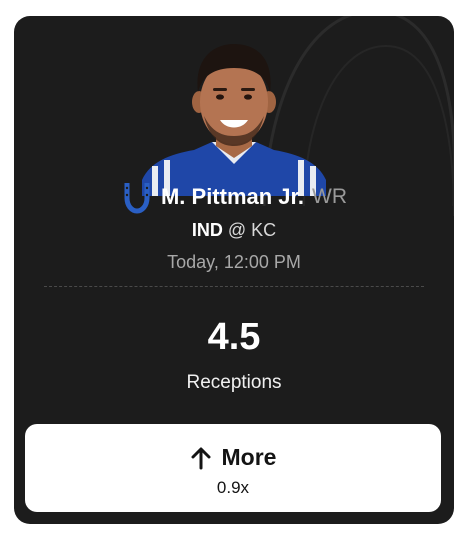 The width and height of the screenshot is (466, 538). I want to click on player-position: WR, so click(330, 196).